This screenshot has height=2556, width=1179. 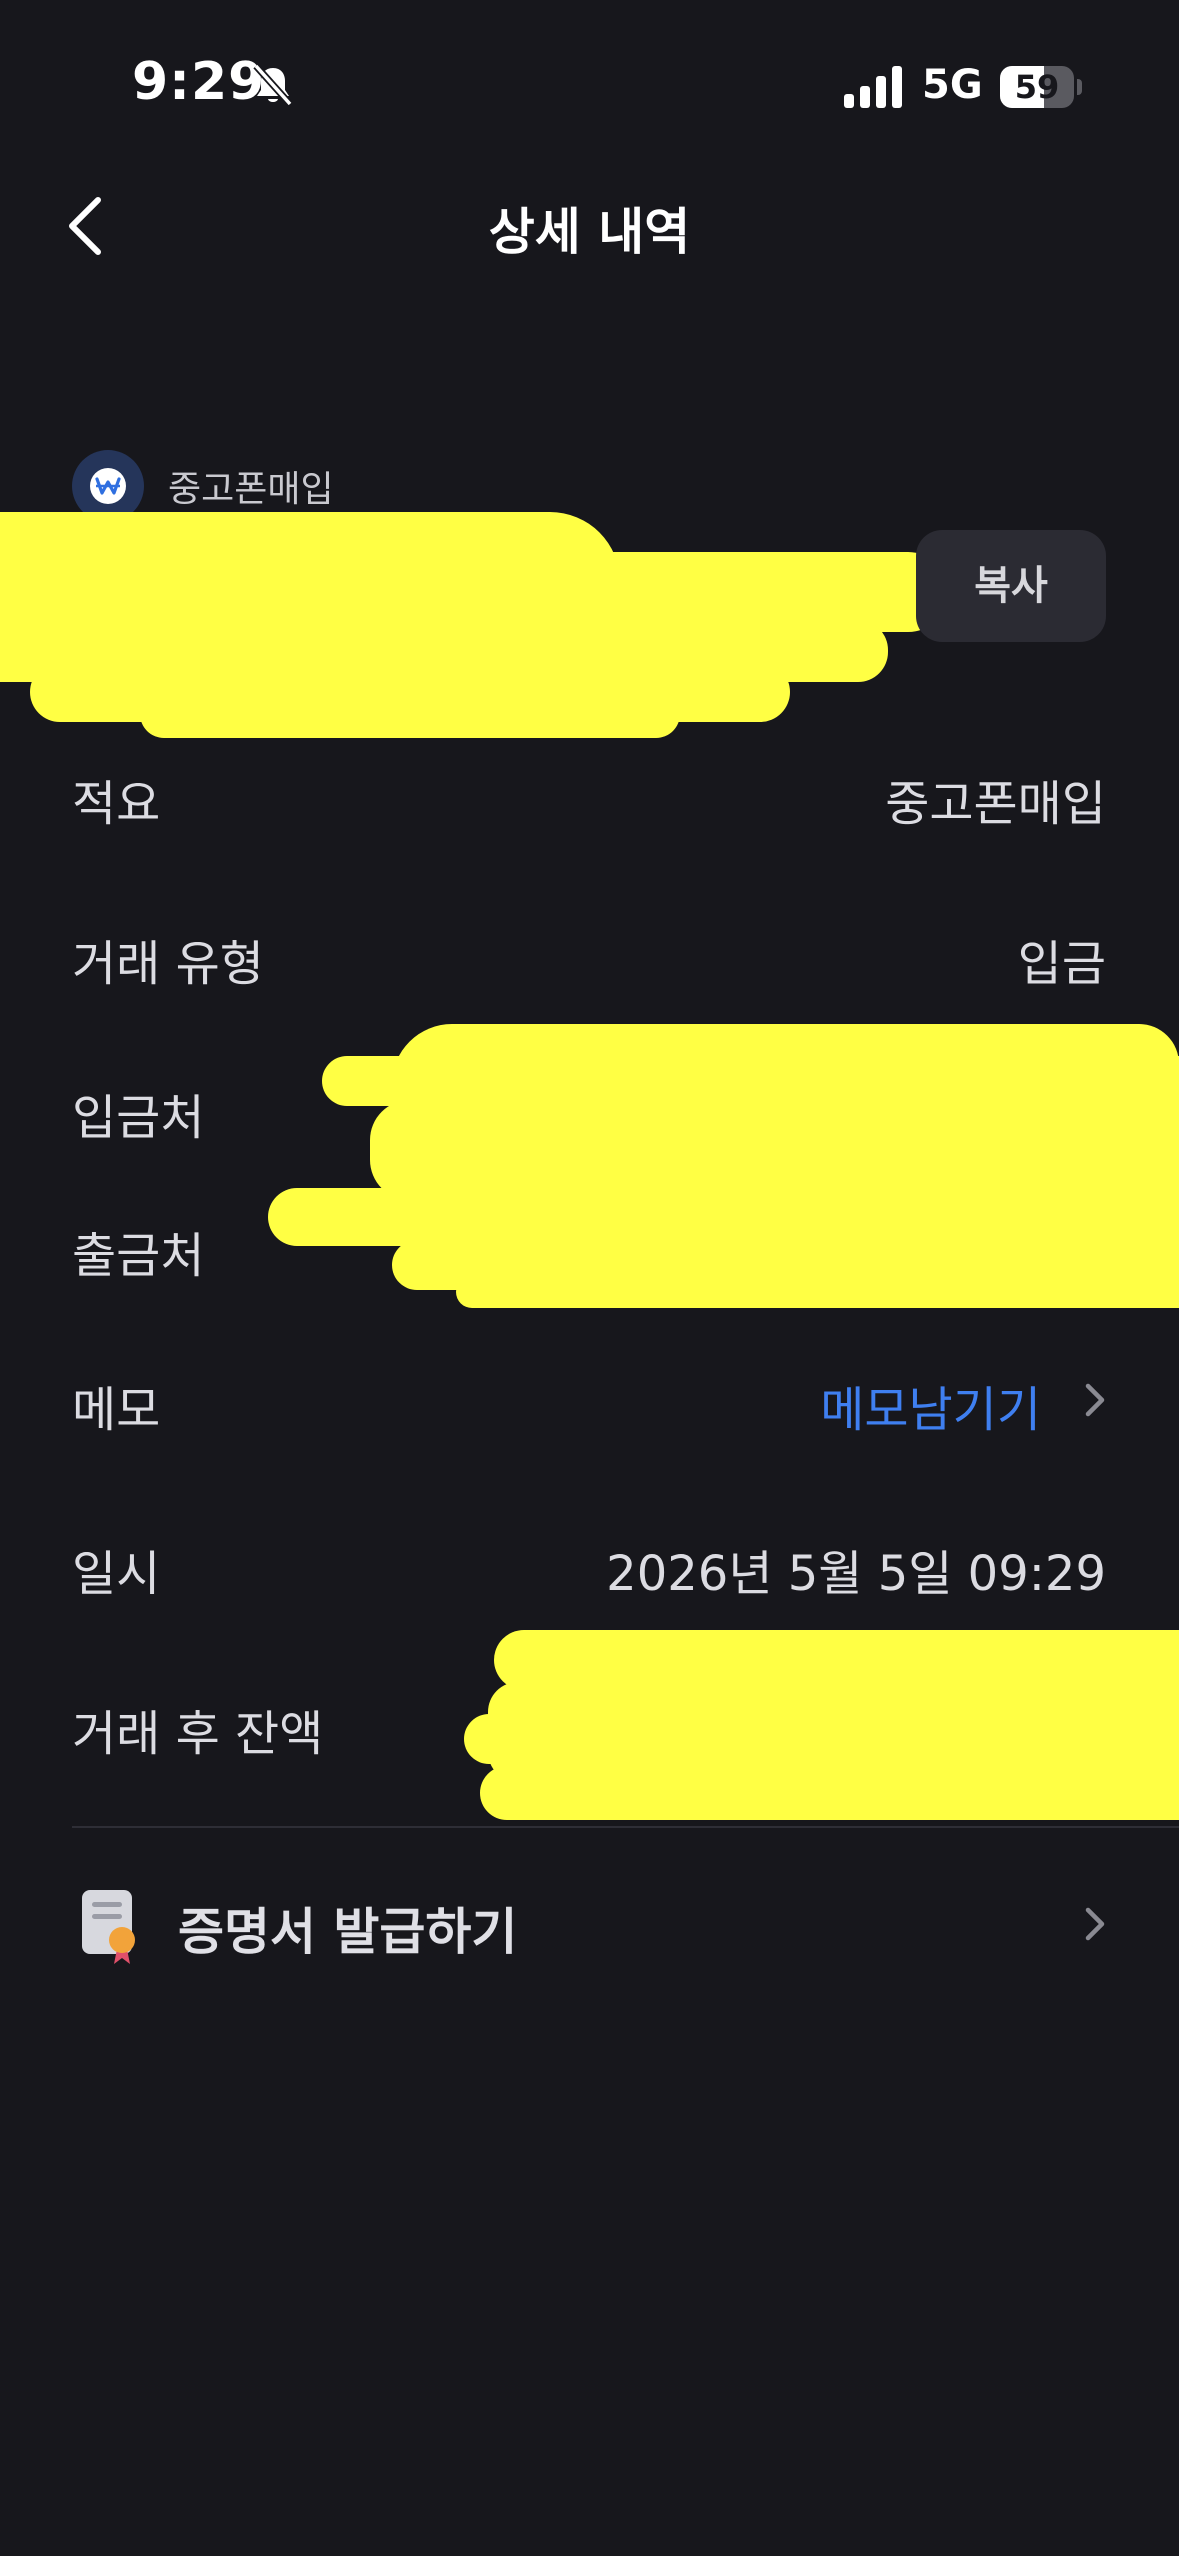 What do you see at coordinates (273, 85) in the screenshot?
I see `bell-slash-icon` at bounding box center [273, 85].